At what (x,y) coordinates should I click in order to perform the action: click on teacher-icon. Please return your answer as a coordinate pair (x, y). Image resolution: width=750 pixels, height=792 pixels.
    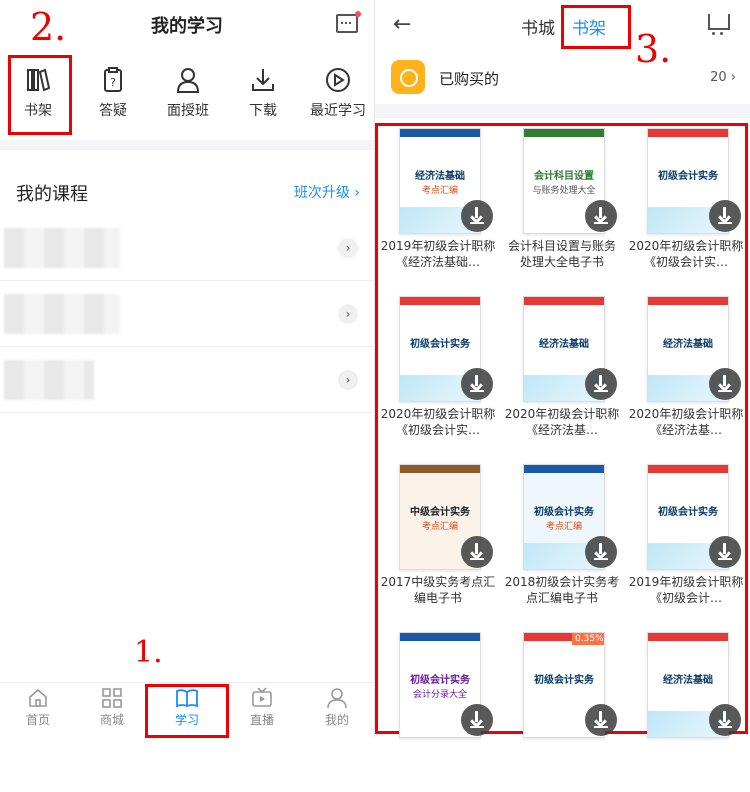
    Looking at the image, I should click on (188, 80).